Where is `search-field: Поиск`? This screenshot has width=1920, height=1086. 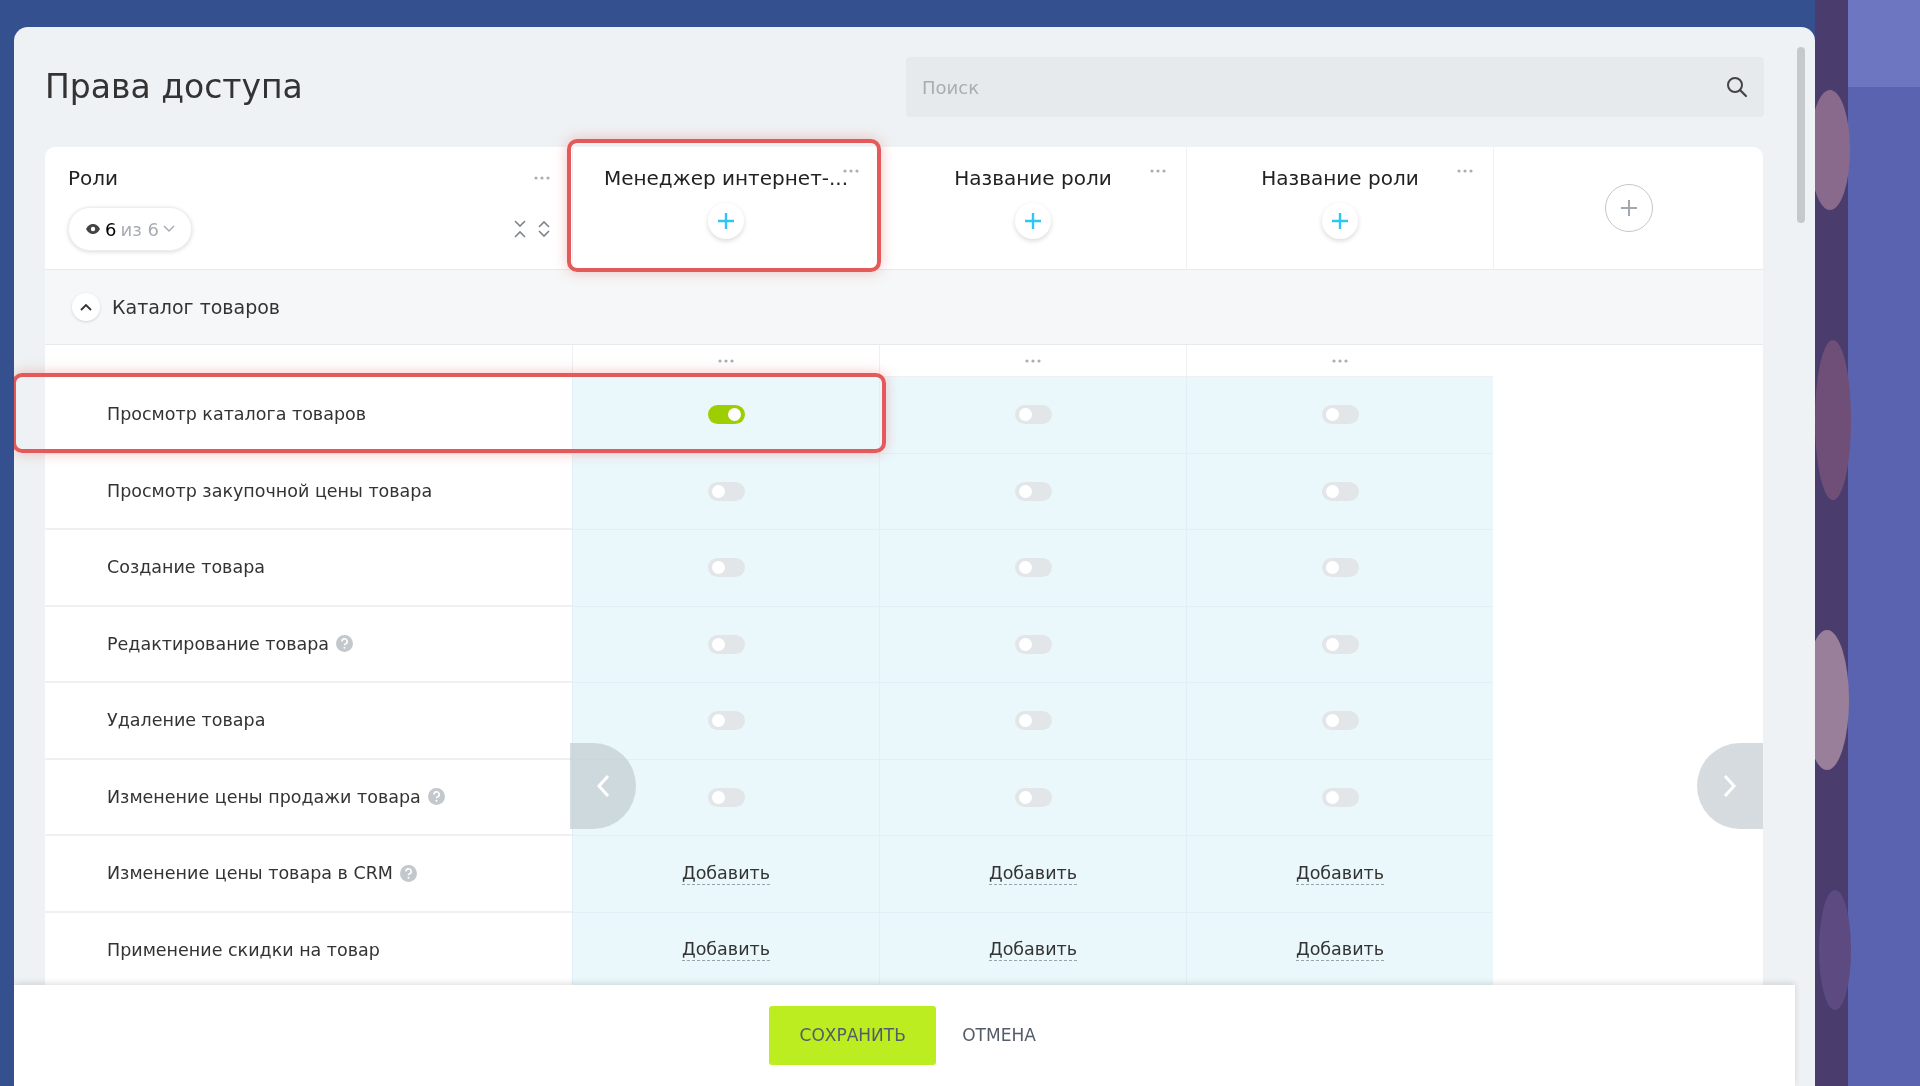
search-field: Поиск is located at coordinates (1335, 87).